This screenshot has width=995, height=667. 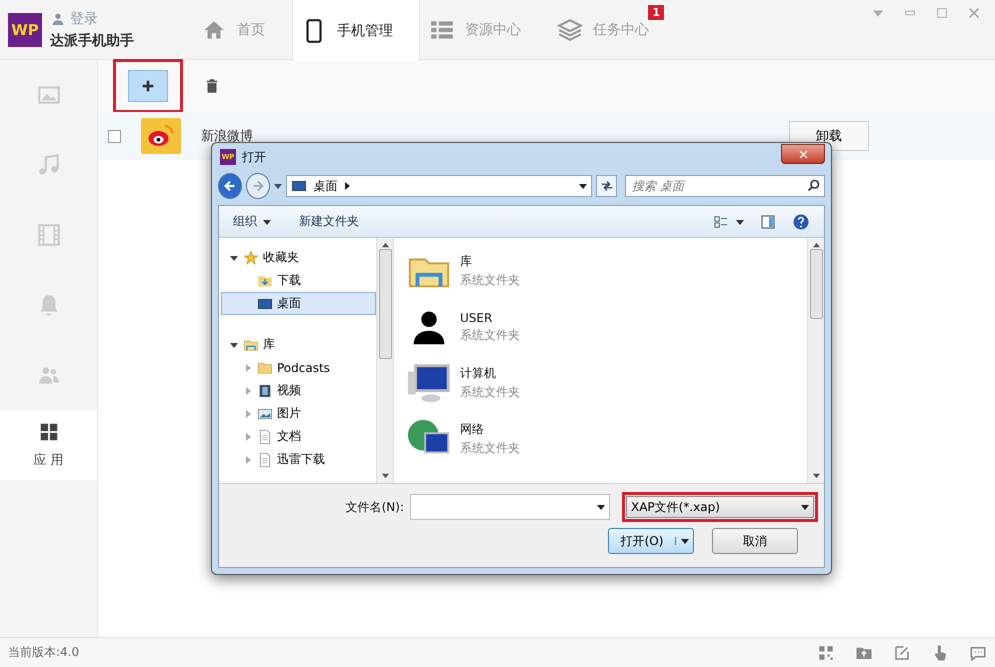 I want to click on plus-icon, so click(x=148, y=86).